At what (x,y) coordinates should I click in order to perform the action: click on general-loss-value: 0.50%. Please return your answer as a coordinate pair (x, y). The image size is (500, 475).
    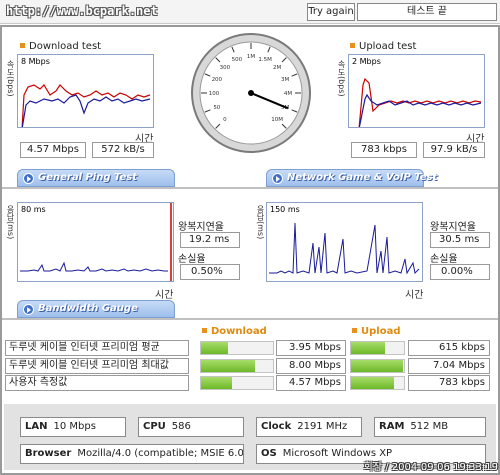
    Looking at the image, I should click on (210, 272).